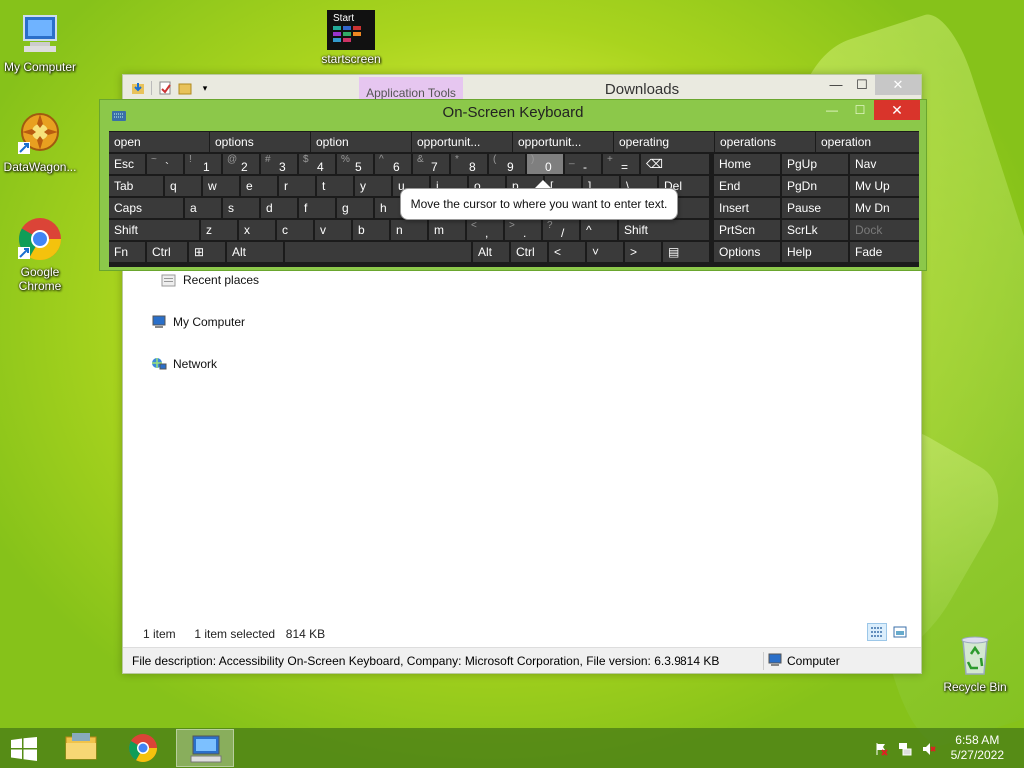 The image size is (1024, 768). Describe the element at coordinates (881, 749) in the screenshot. I see `action-center-flag-icon` at that location.